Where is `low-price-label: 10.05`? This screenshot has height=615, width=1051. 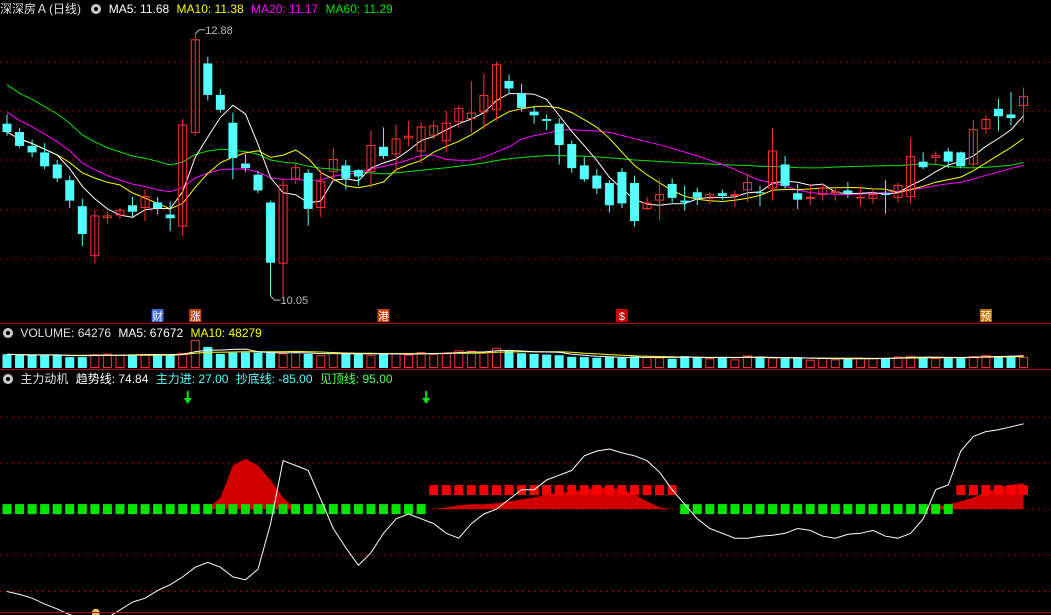 low-price-label: 10.05 is located at coordinates (295, 301).